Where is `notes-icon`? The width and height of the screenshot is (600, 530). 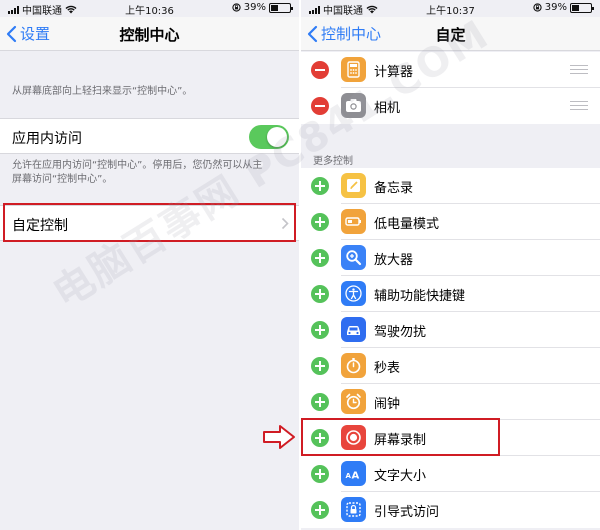 notes-icon is located at coordinates (353, 185).